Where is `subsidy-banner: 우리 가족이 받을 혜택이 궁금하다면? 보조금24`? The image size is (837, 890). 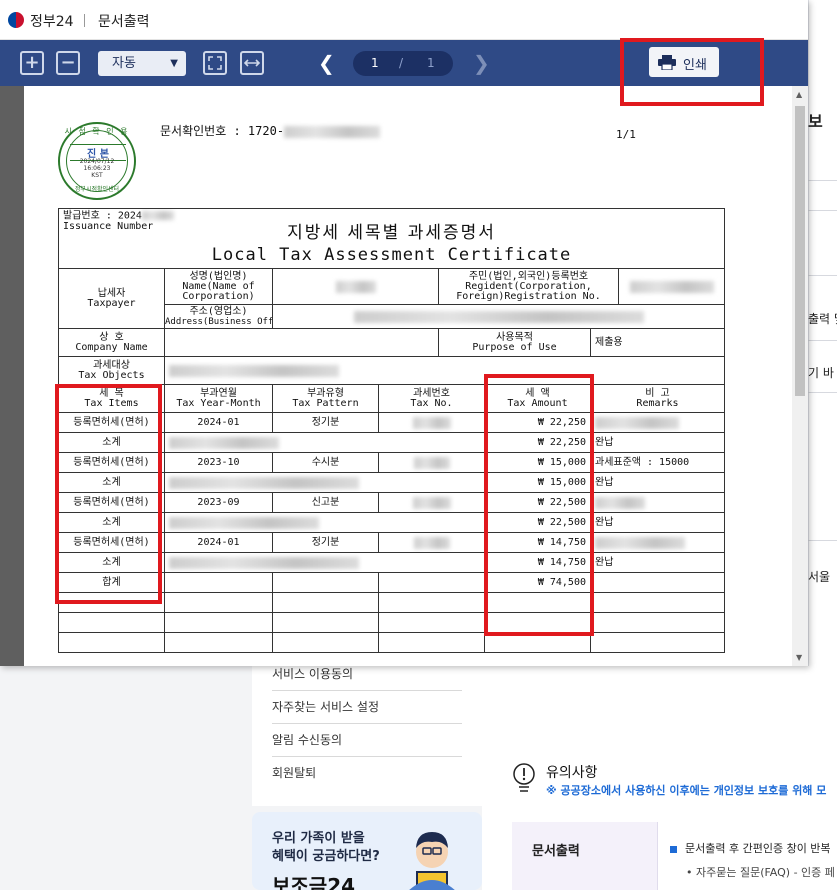
subsidy-banner: 우리 가족이 받을 혜택이 궁금하다면? 보조금24 is located at coordinates (367, 851).